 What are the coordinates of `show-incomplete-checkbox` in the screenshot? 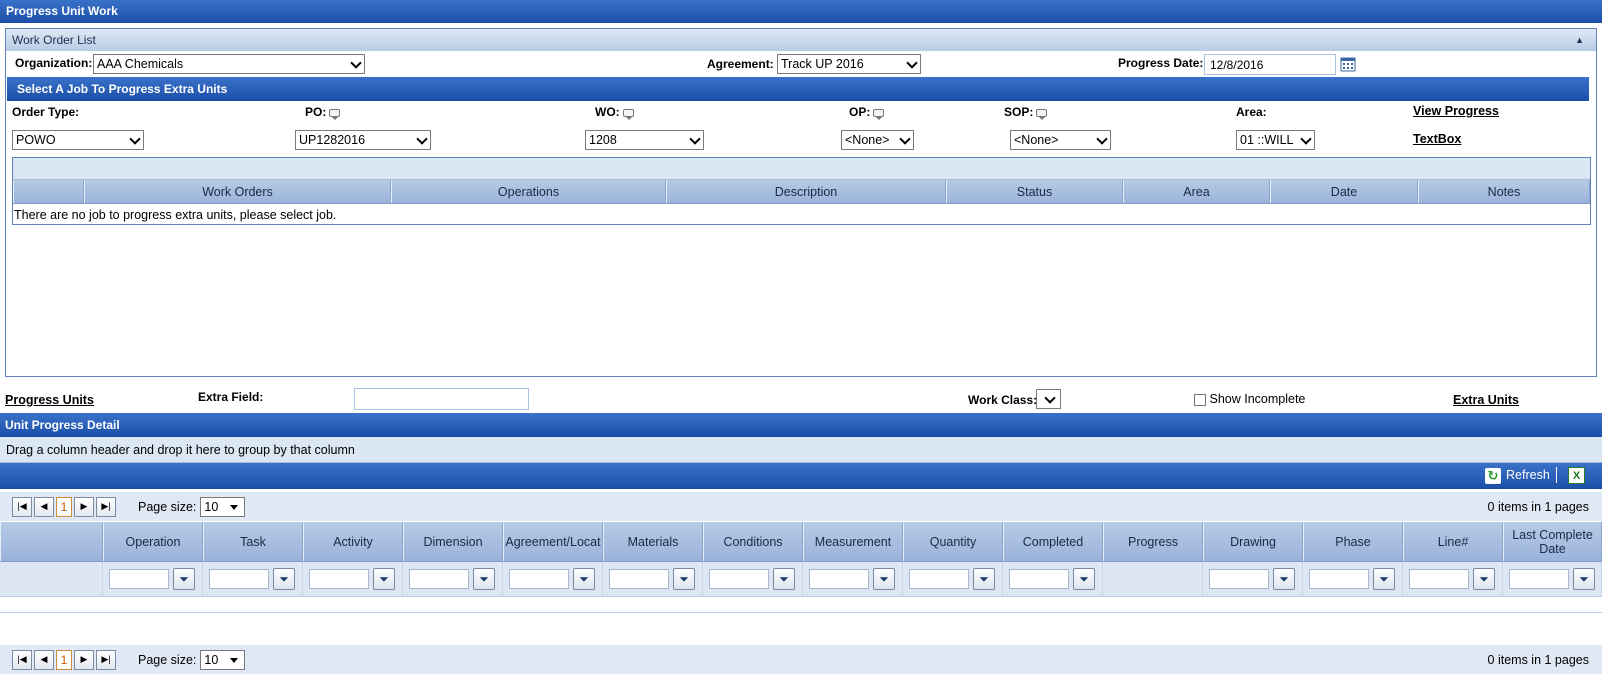 It's located at (1200, 399).